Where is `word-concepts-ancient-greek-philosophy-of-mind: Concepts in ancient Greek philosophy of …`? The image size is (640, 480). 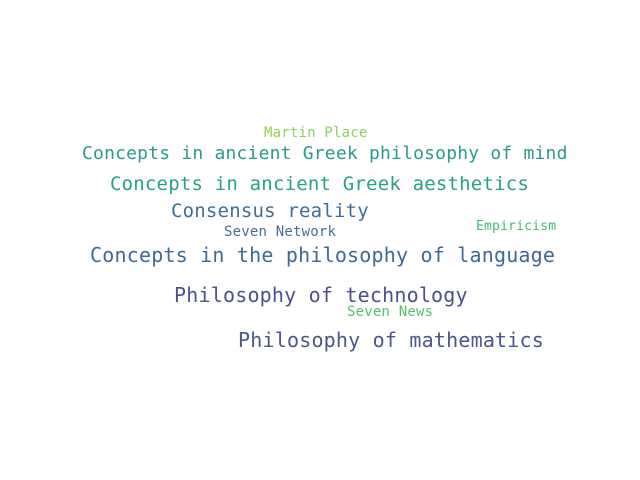
word-concepts-ancient-greek-philosophy-of-mind: Concepts in ancient Greek philosophy of … is located at coordinates (325, 153).